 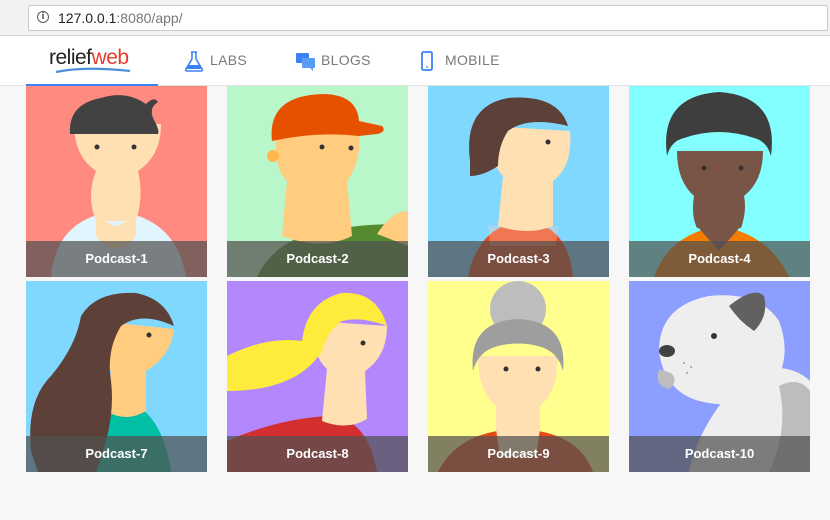 What do you see at coordinates (719, 181) in the screenshot?
I see `podcast-card-4: Podcast-4` at bounding box center [719, 181].